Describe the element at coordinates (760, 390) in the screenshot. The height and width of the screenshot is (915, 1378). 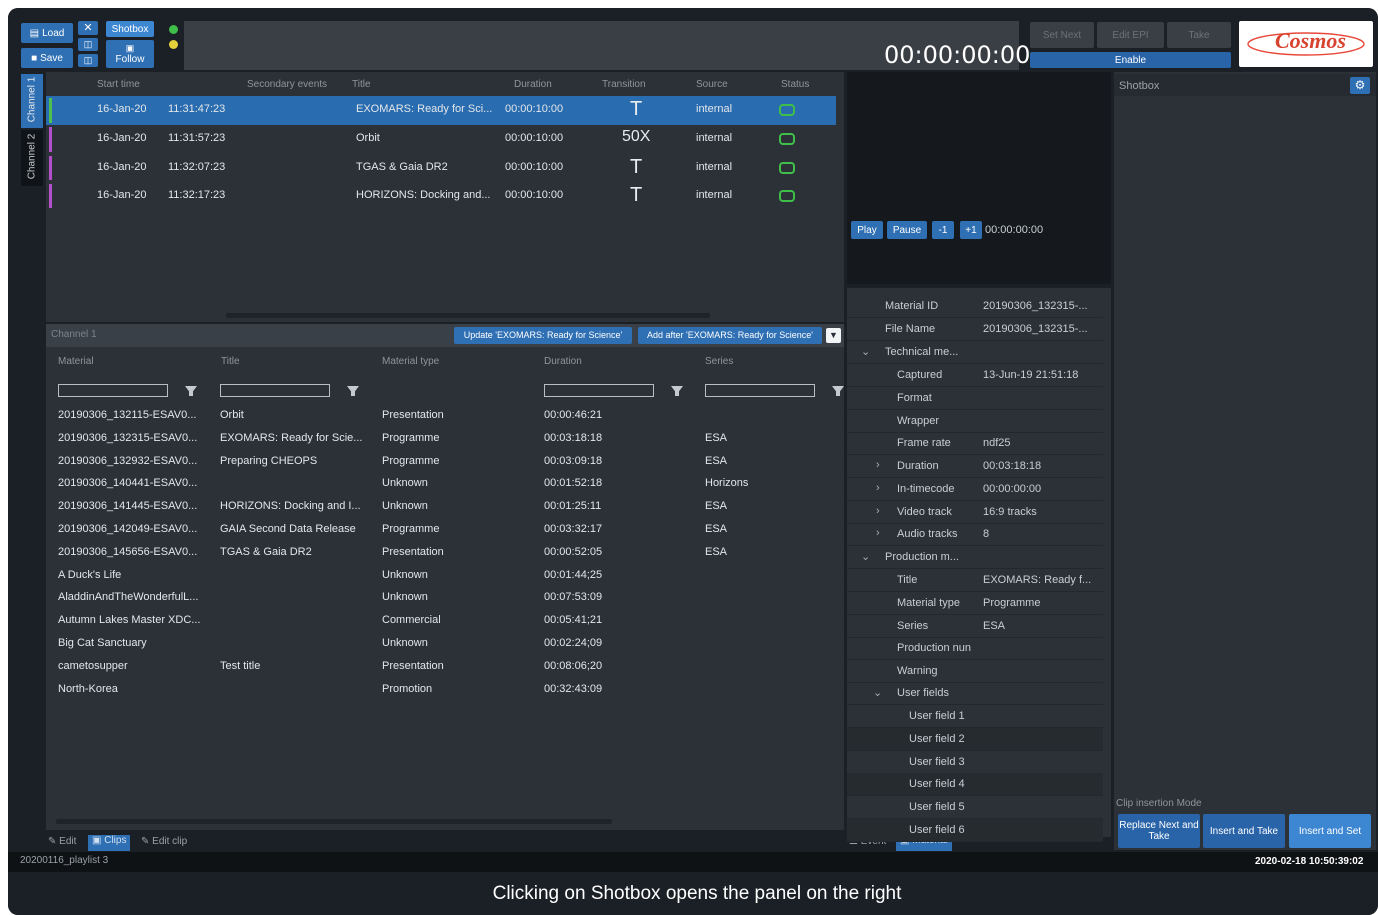
I see `series-filter-input` at that location.